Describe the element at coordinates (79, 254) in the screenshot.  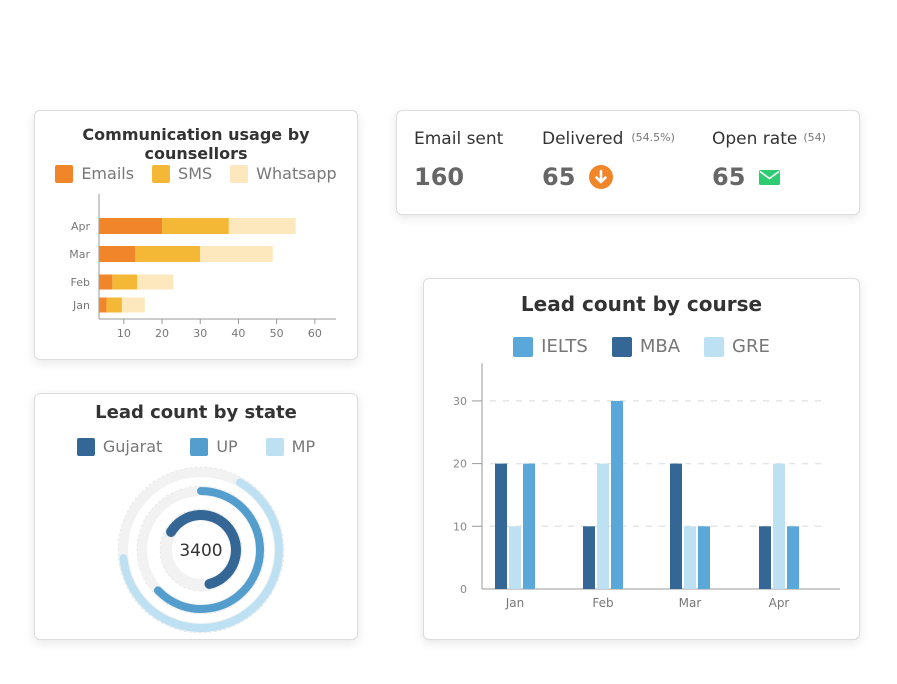
I see `y-tick-label: Mar` at that location.